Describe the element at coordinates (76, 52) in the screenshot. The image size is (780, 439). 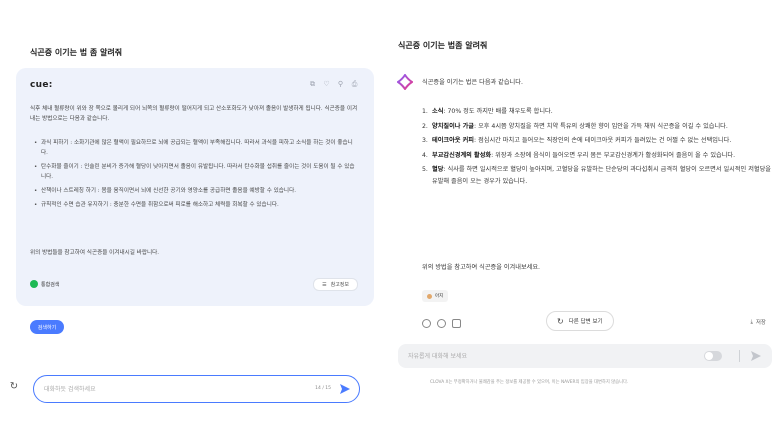
I see `left-query-title: 식곤증 이기는 법 좀 알려줘` at that location.